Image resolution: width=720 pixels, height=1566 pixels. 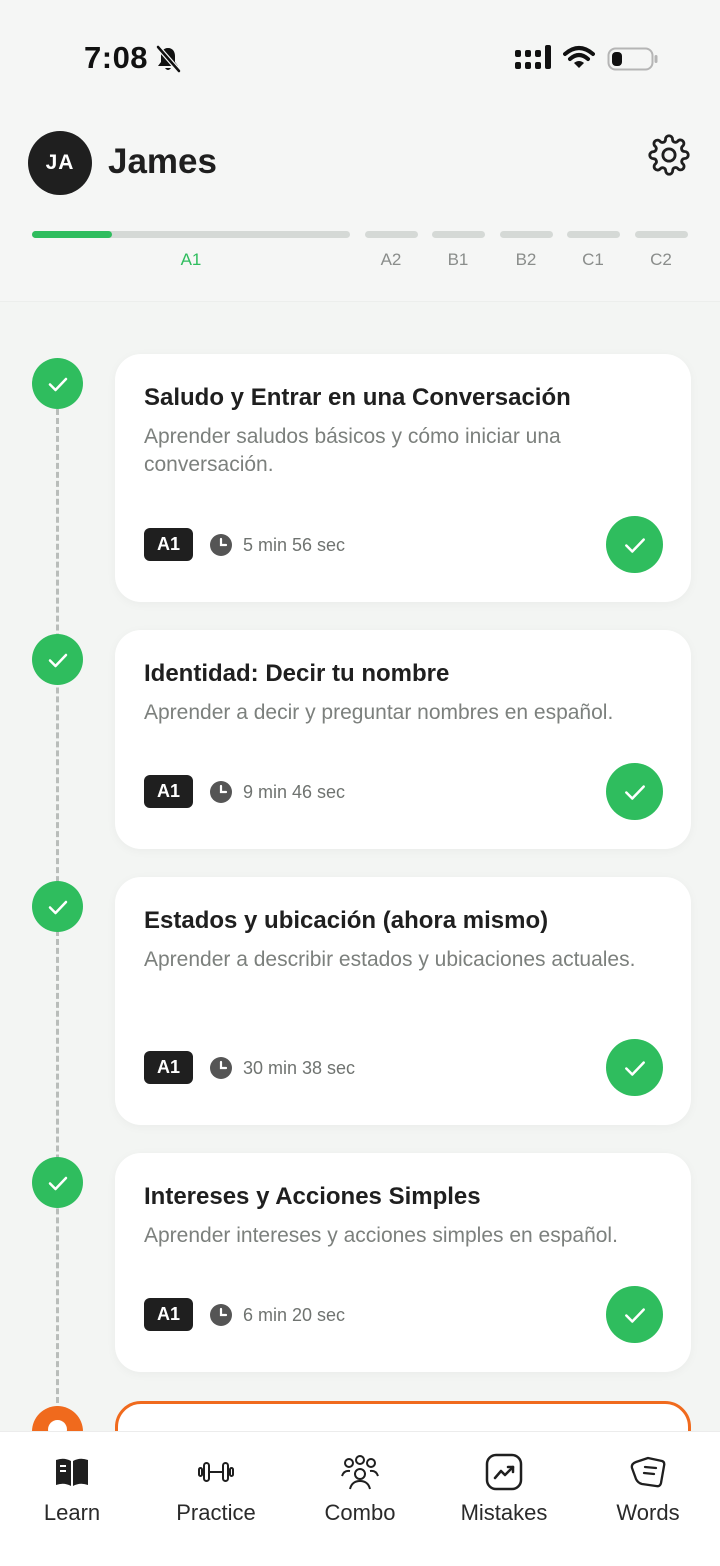 What do you see at coordinates (294, 792) in the screenshot?
I see `lesson-duration: 9 min 46 sec` at bounding box center [294, 792].